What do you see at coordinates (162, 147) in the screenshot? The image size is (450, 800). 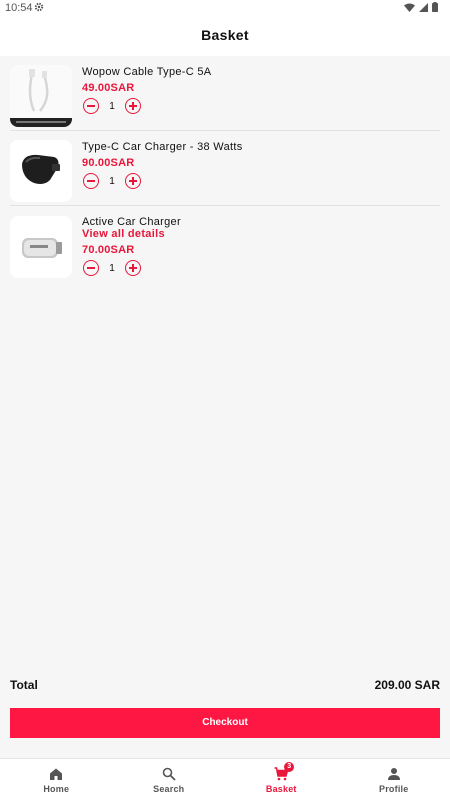 I see `product-name: Type-C Car Charger - 38 Watts` at bounding box center [162, 147].